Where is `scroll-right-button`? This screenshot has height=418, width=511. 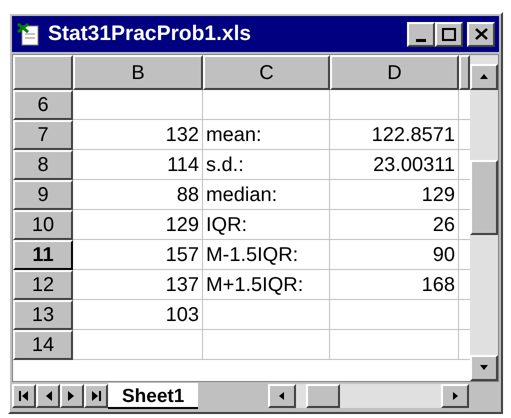 scroll-right-button is located at coordinates (455, 396).